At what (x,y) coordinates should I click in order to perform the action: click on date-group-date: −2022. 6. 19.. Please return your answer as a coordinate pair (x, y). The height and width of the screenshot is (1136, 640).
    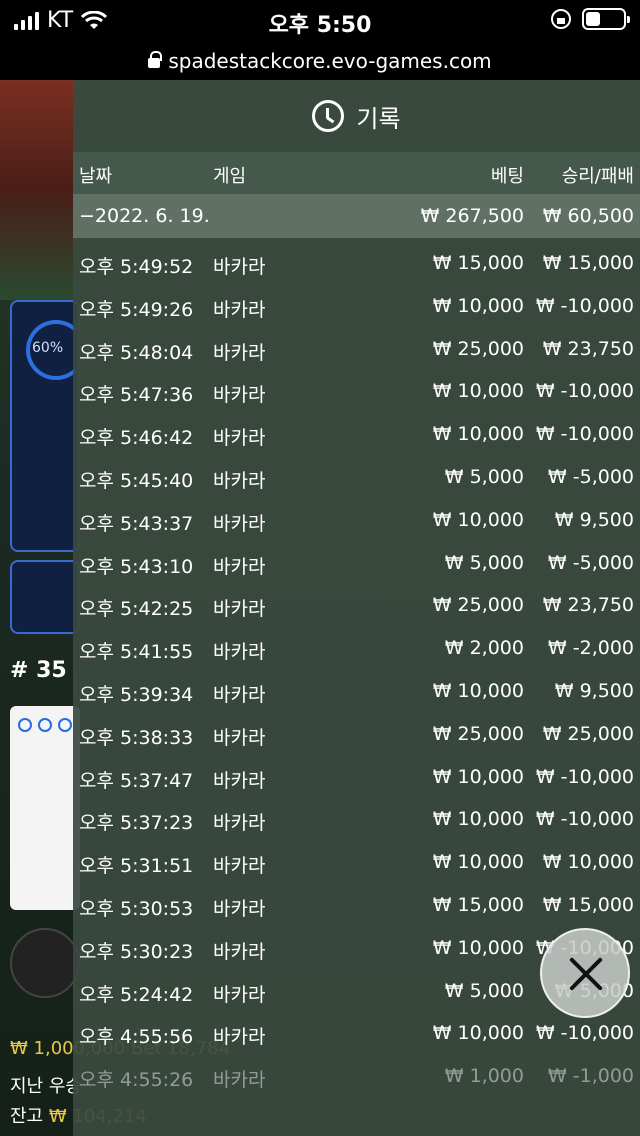
    Looking at the image, I should click on (144, 216).